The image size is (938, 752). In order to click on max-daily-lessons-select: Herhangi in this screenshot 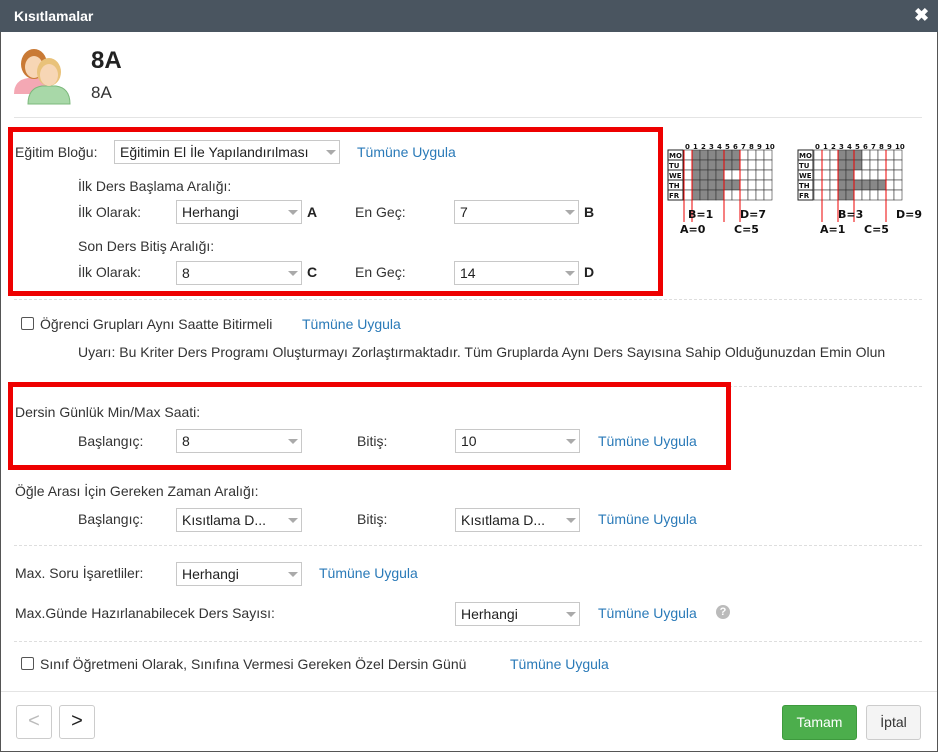, I will do `click(517, 614)`.